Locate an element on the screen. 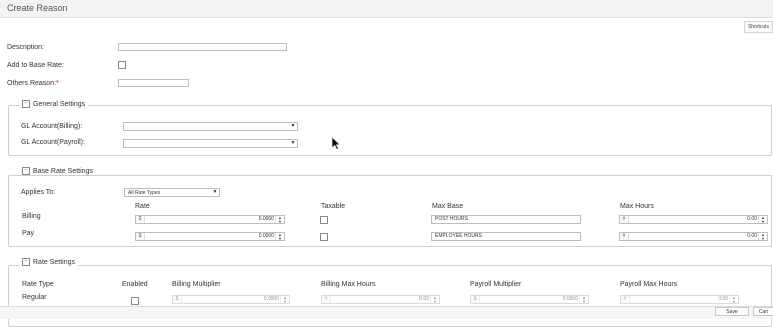 The image size is (773, 327). others-reason-input is located at coordinates (153, 83).